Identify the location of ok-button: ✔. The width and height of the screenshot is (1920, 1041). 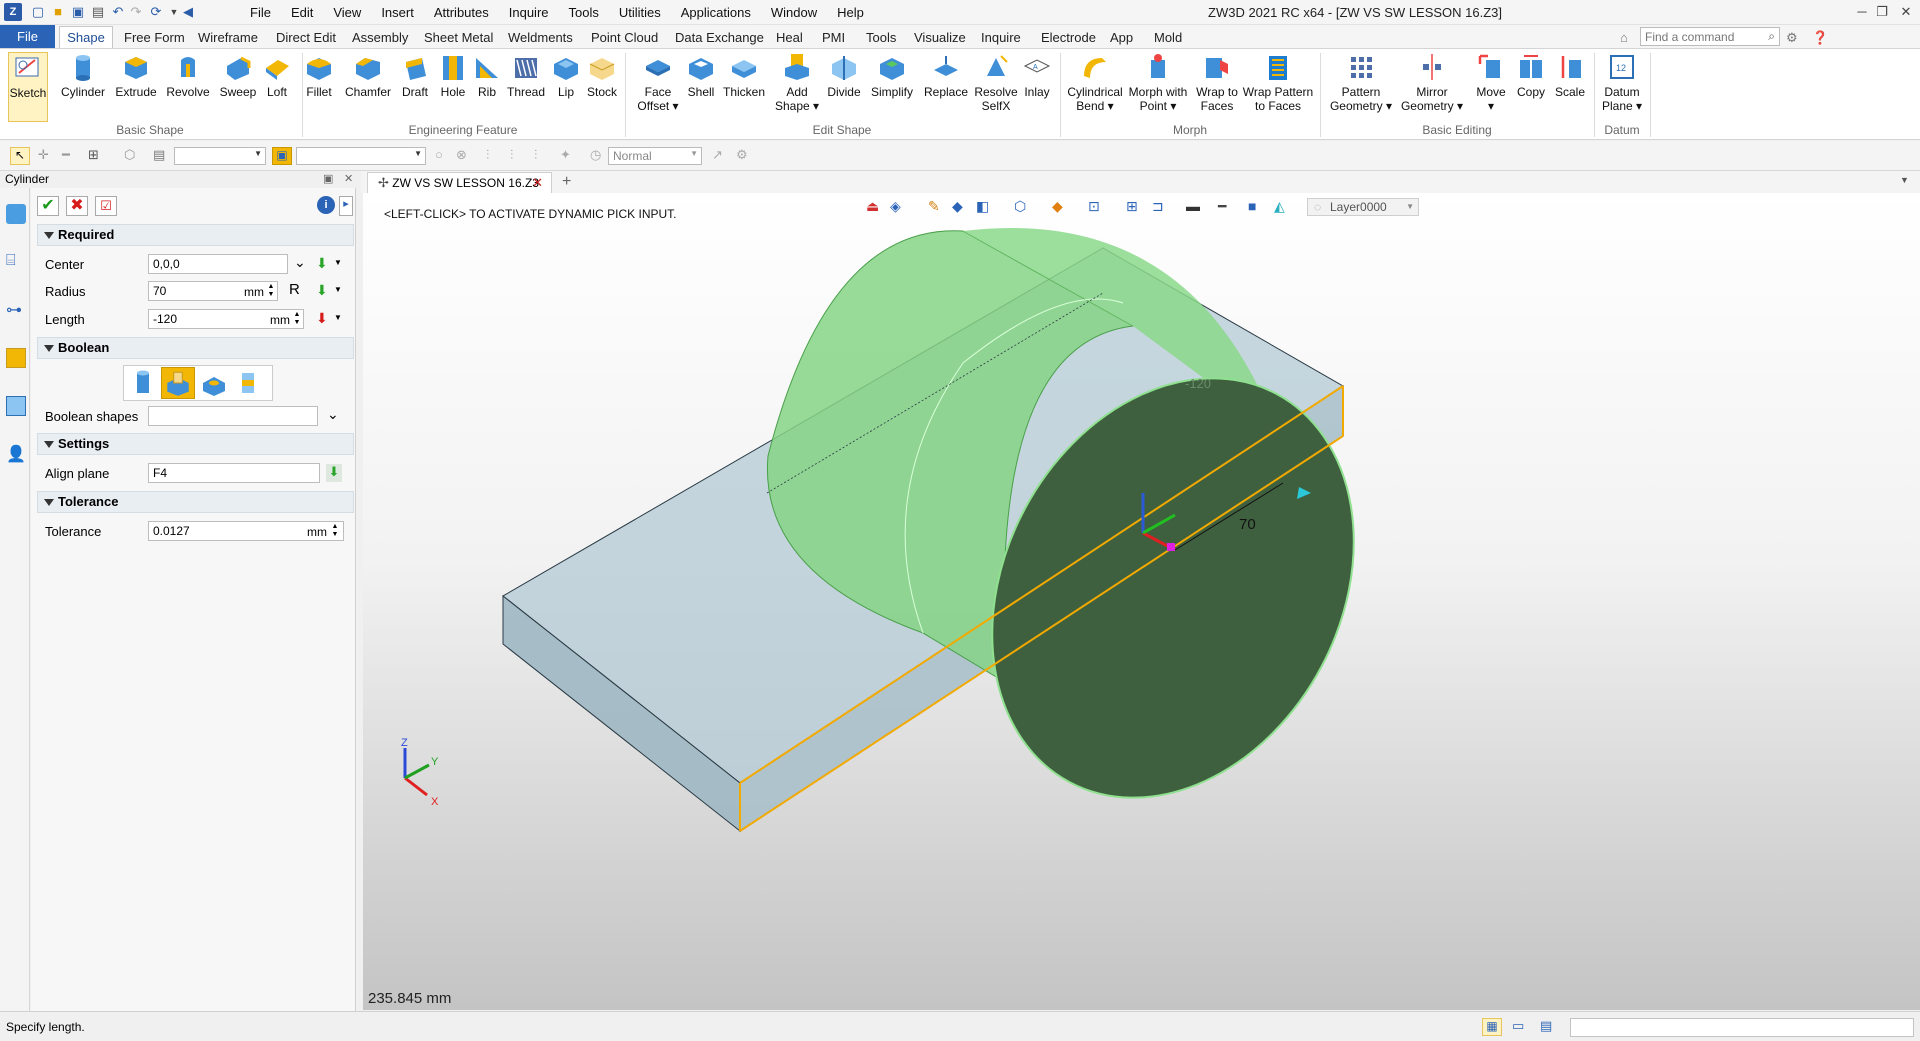
(48, 206).